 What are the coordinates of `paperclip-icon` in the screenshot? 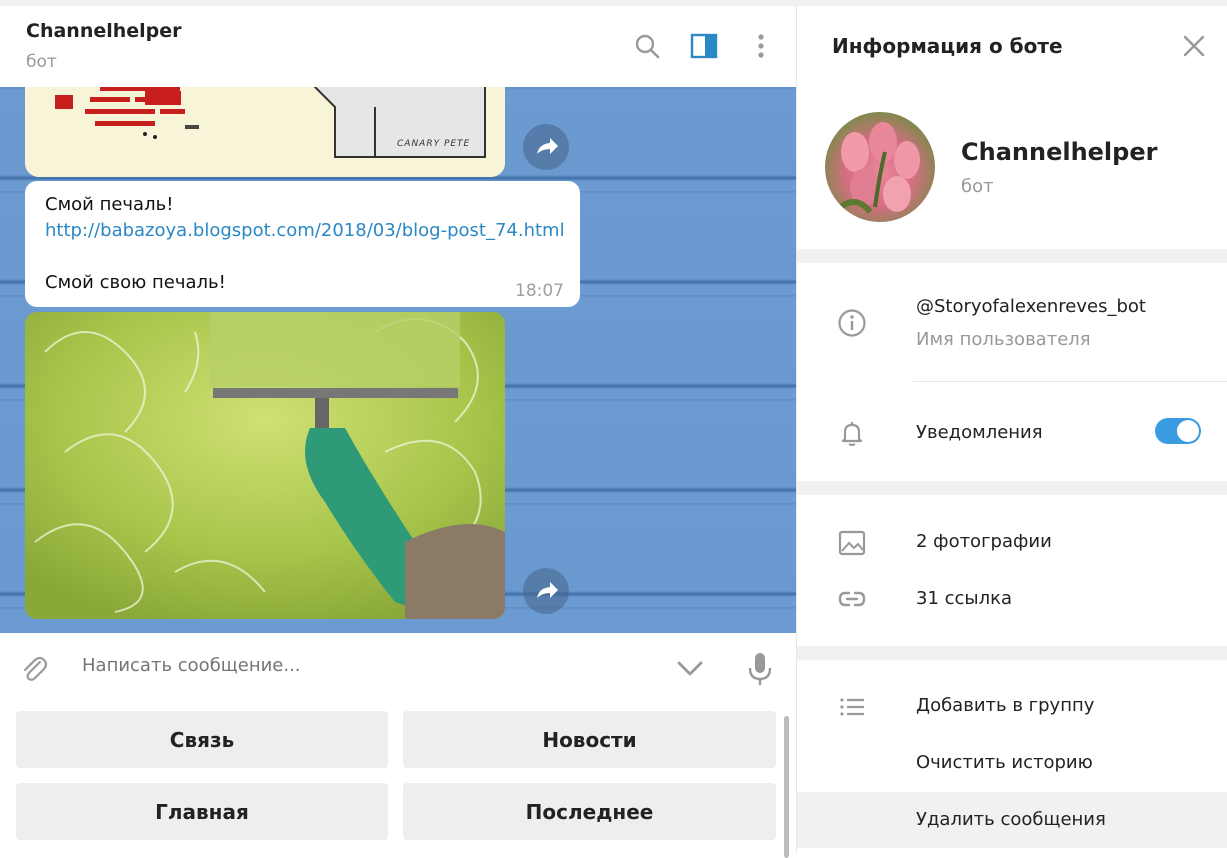 It's located at (34, 669).